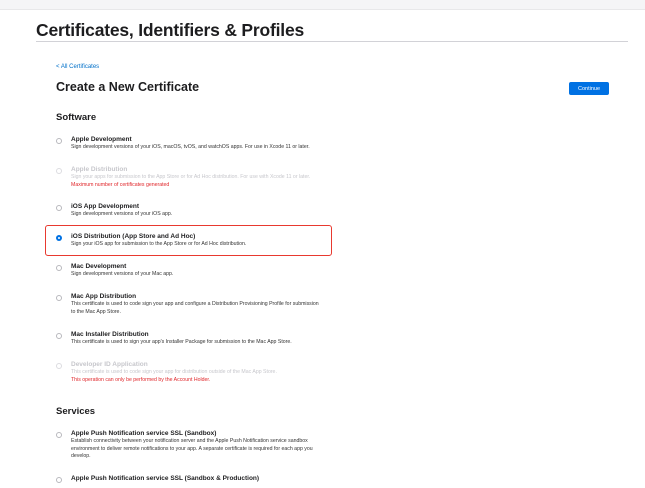  What do you see at coordinates (332, 41) in the screenshot?
I see `title-divider` at bounding box center [332, 41].